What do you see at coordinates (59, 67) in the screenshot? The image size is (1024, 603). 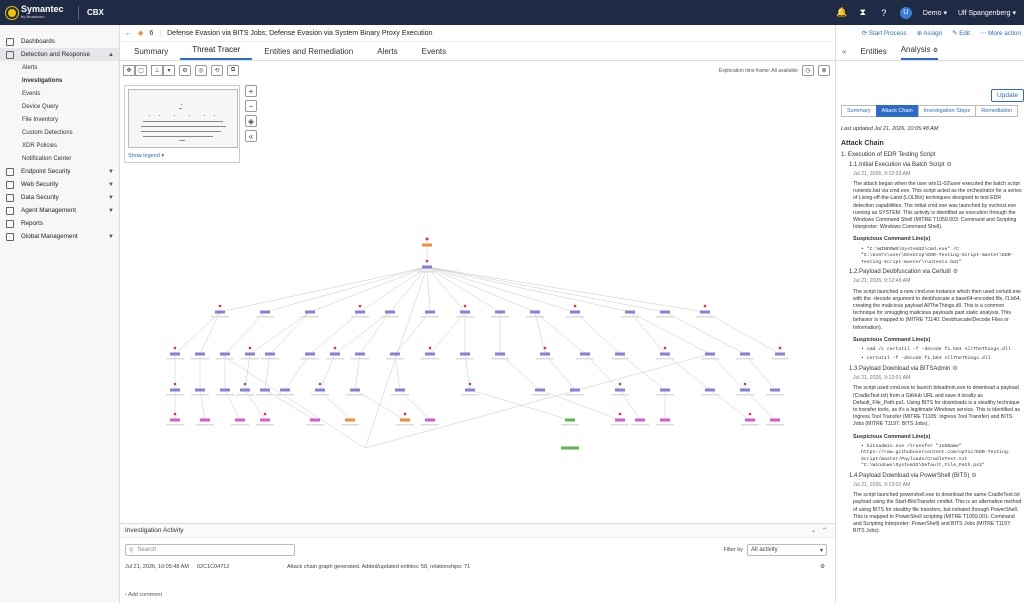 I see `sidebar-sub-alerts: Alerts` at bounding box center [59, 67].